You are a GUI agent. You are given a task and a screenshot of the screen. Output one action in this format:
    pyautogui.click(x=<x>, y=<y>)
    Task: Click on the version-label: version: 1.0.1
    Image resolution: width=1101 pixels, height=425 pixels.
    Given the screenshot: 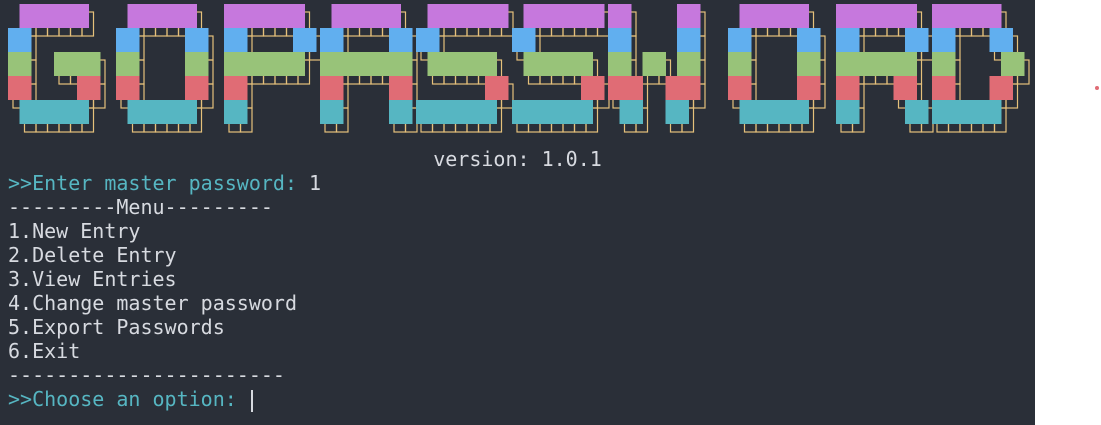 What is the action you would take?
    pyautogui.click(x=517, y=159)
    